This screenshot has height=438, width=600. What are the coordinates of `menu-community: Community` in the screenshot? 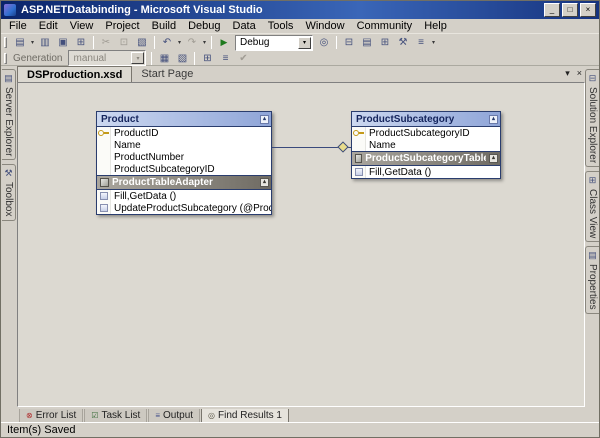 It's located at (385, 26).